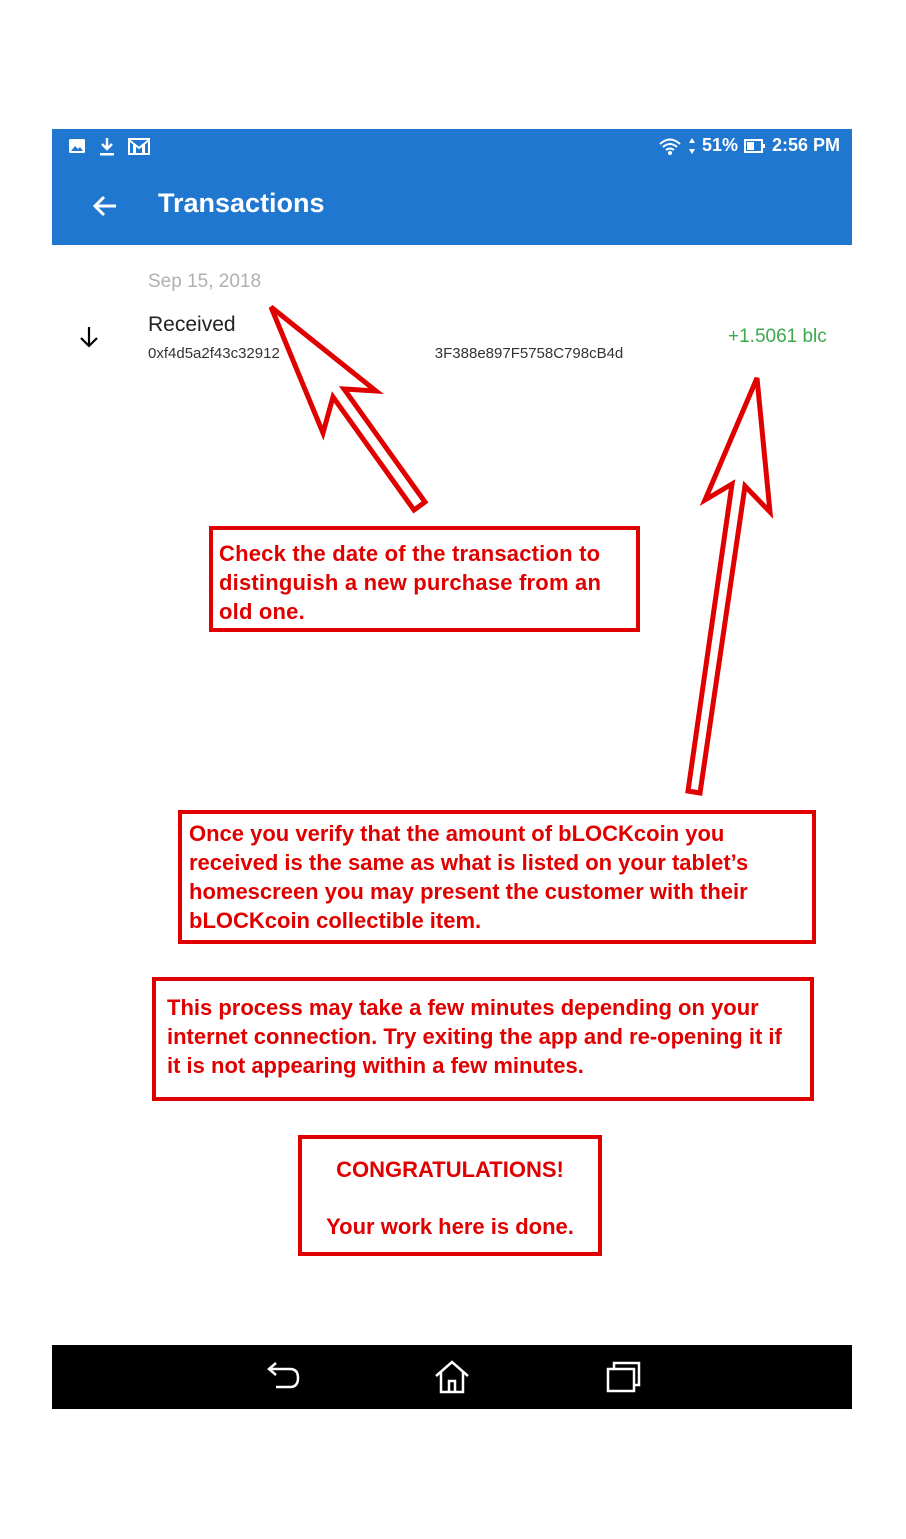  I want to click on download-icon, so click(107, 147).